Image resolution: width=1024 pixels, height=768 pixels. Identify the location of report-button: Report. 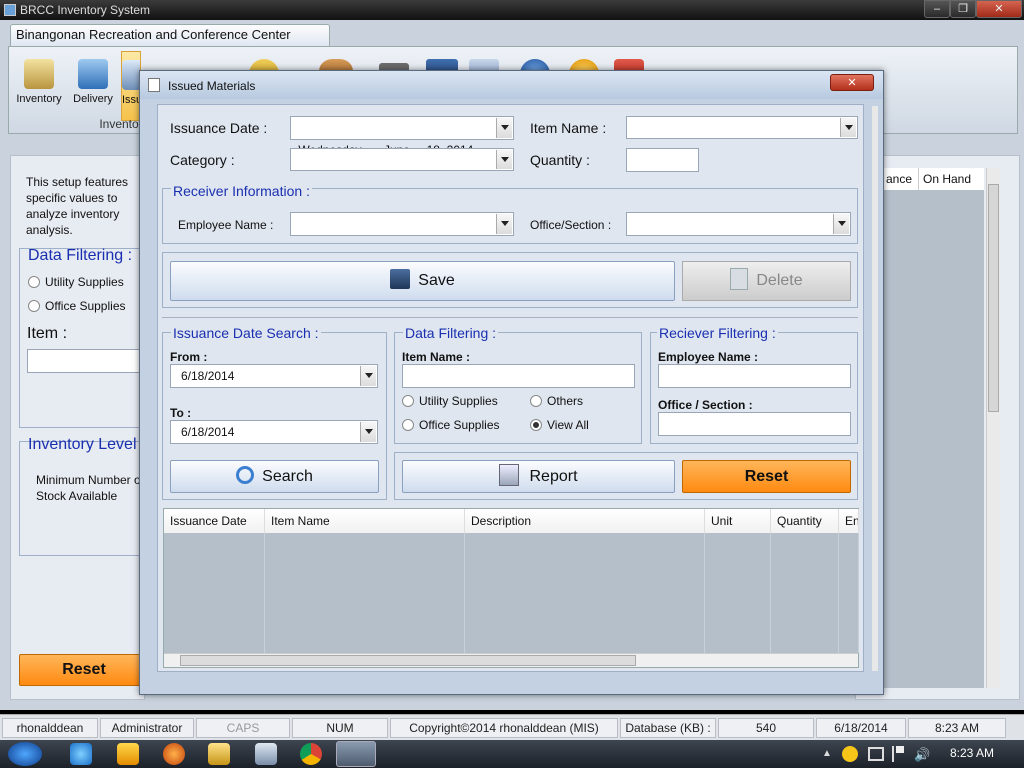
(538, 476).